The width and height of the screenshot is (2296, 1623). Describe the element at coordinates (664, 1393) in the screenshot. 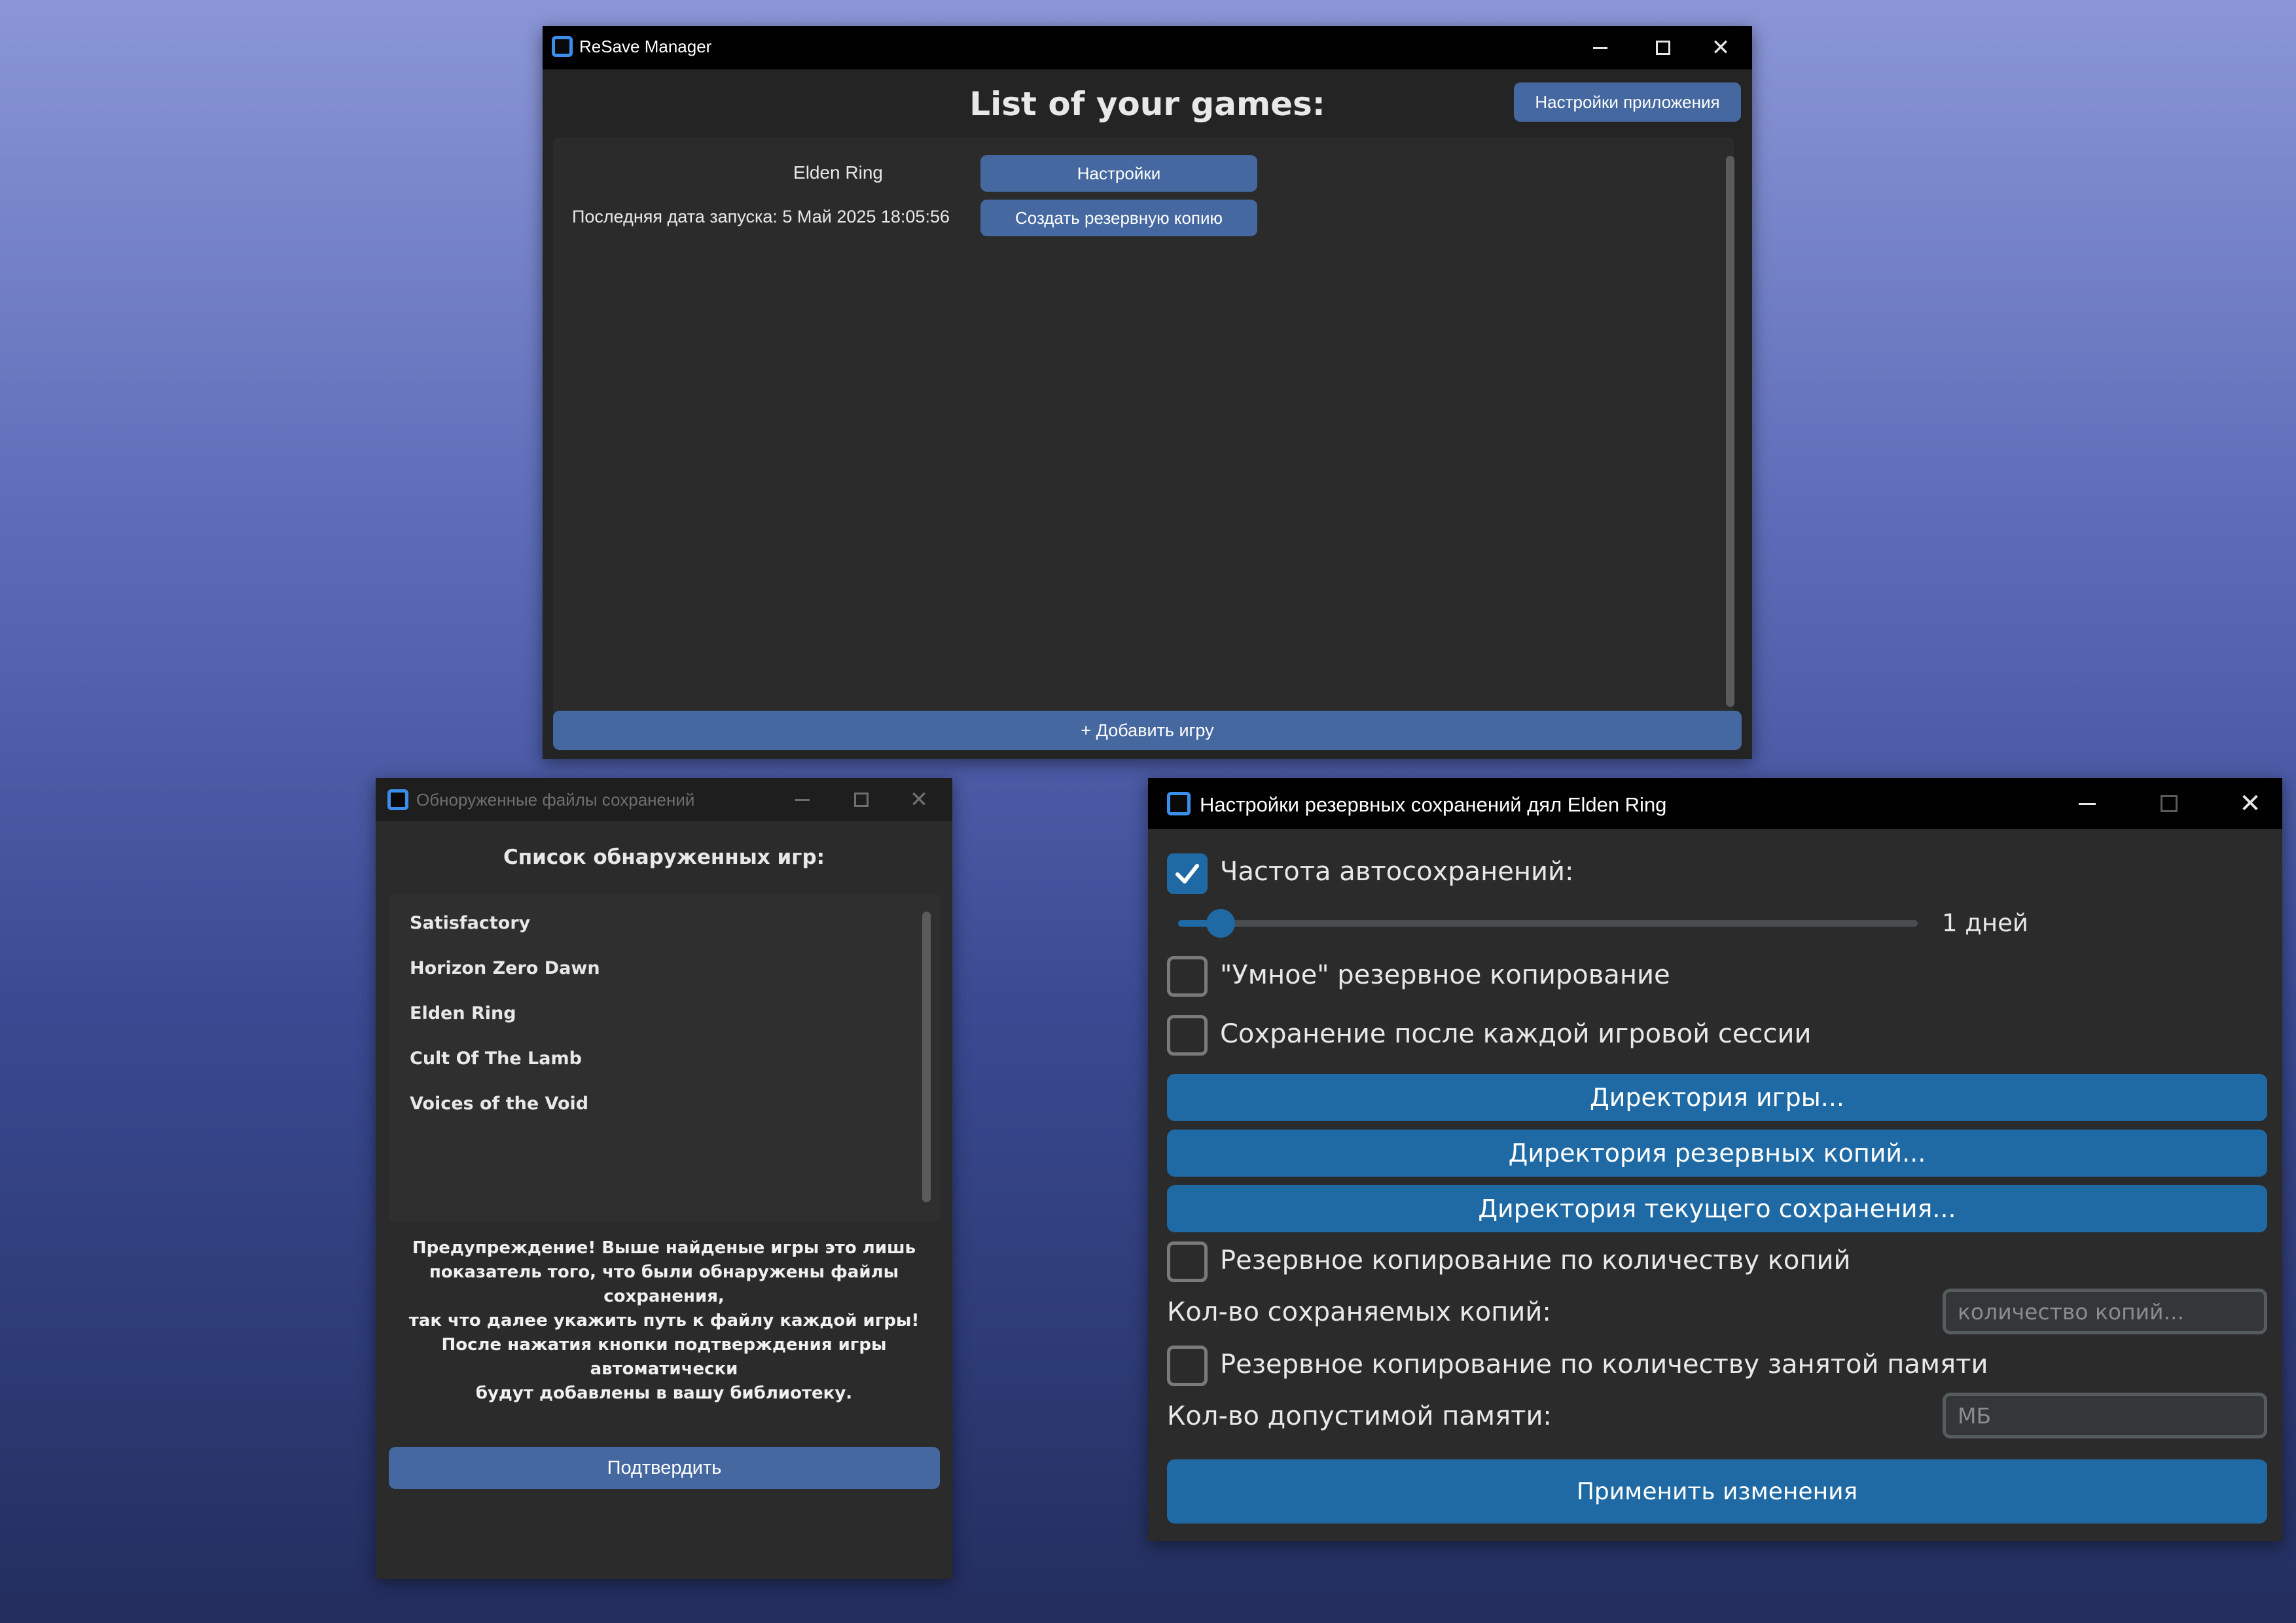

I see `warning-line: будут добавлены в вашу библиотеку.` at that location.